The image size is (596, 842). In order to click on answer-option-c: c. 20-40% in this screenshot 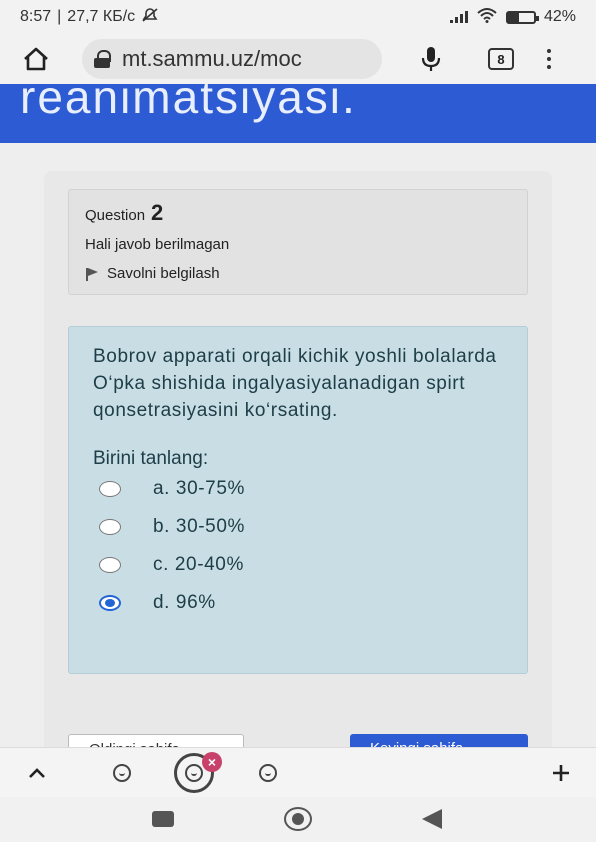, I will do `click(298, 565)`.